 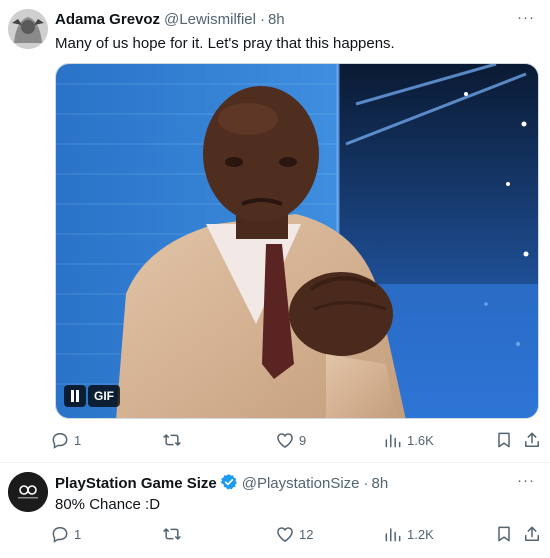 I want to click on views-button: 1.2K, so click(x=438, y=534).